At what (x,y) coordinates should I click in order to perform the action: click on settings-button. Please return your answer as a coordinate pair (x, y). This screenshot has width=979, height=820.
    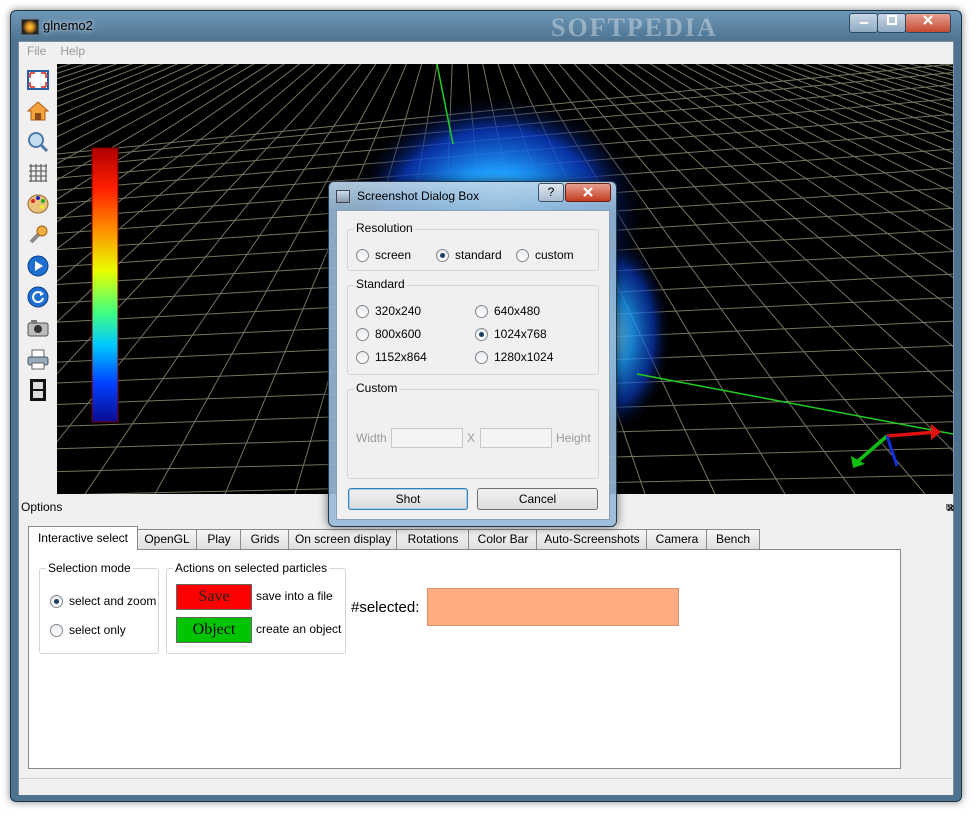
    Looking at the image, I should click on (38, 235).